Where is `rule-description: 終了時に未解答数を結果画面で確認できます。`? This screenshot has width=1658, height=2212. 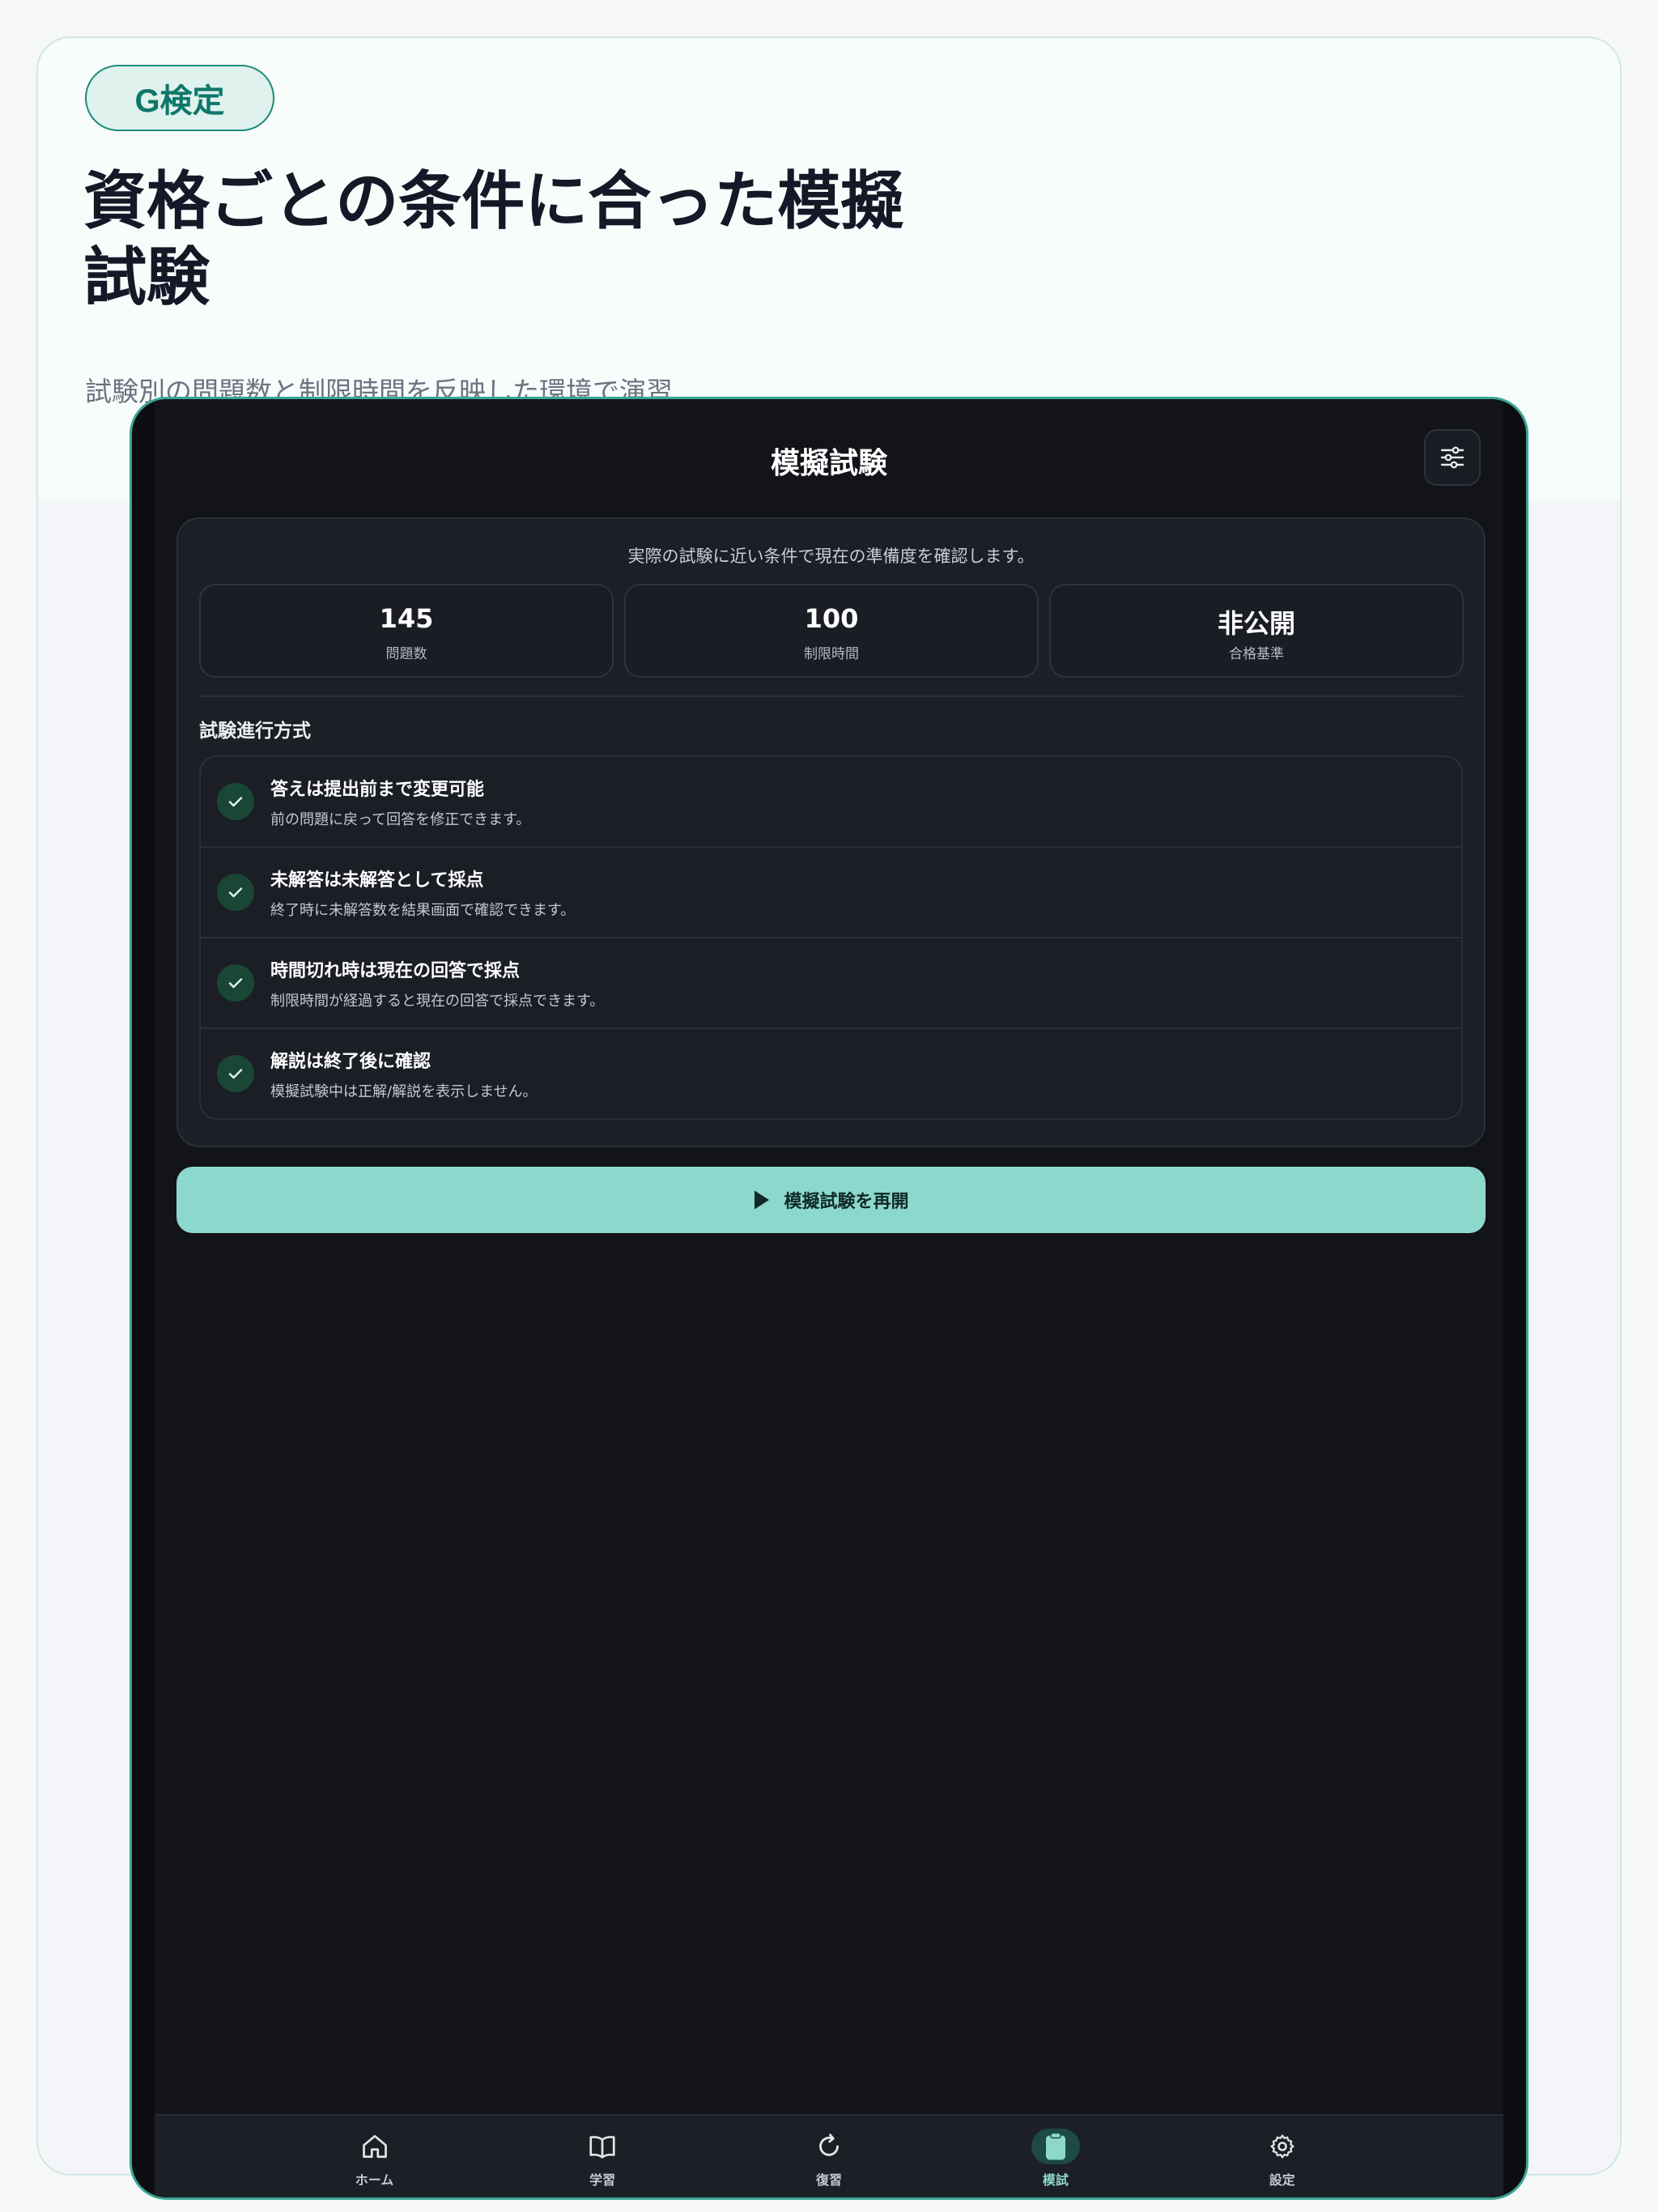
rule-description: 終了時に未解答数を結果画面で確認できます。 is located at coordinates (423, 911).